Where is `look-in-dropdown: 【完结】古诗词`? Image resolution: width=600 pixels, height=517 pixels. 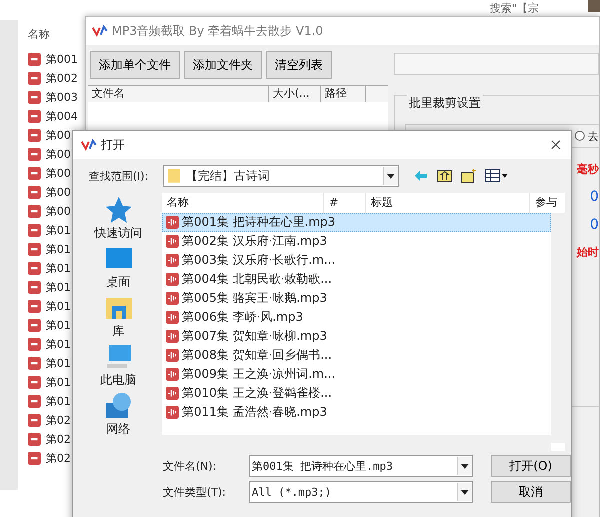
look-in-dropdown: 【完结】古诗词 is located at coordinates (281, 176).